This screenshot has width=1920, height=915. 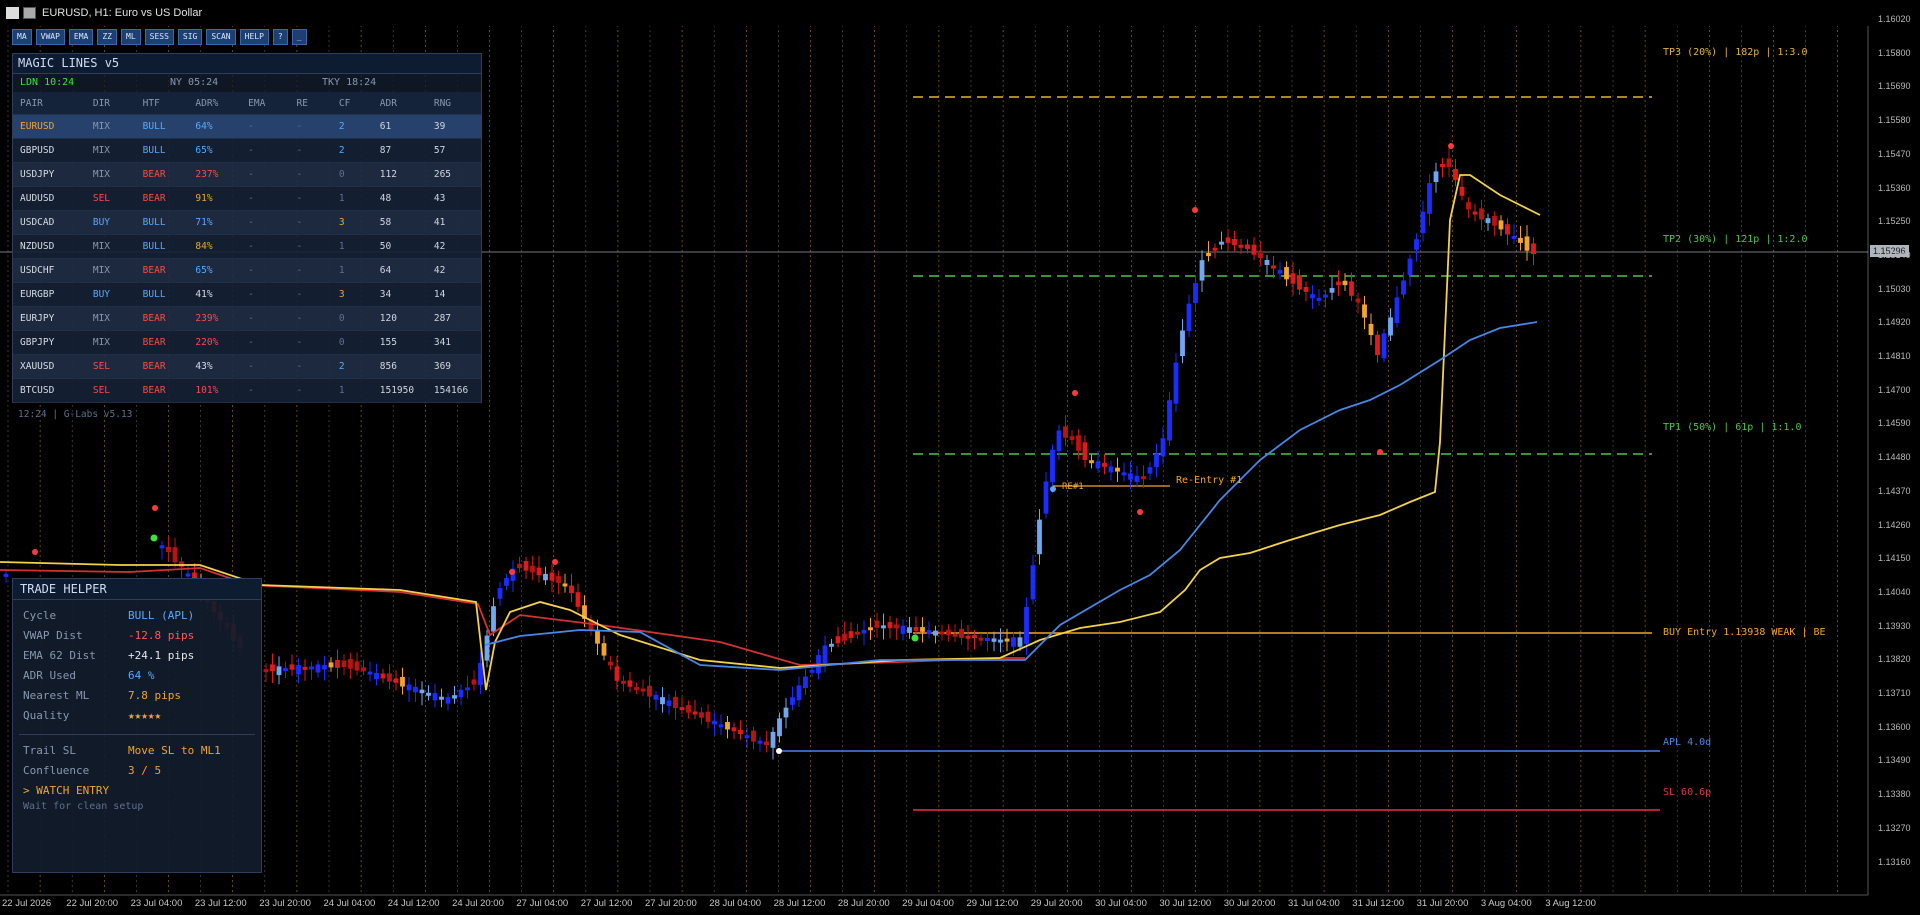 I want to click on cell-htf: BEAR, so click(x=162, y=366).